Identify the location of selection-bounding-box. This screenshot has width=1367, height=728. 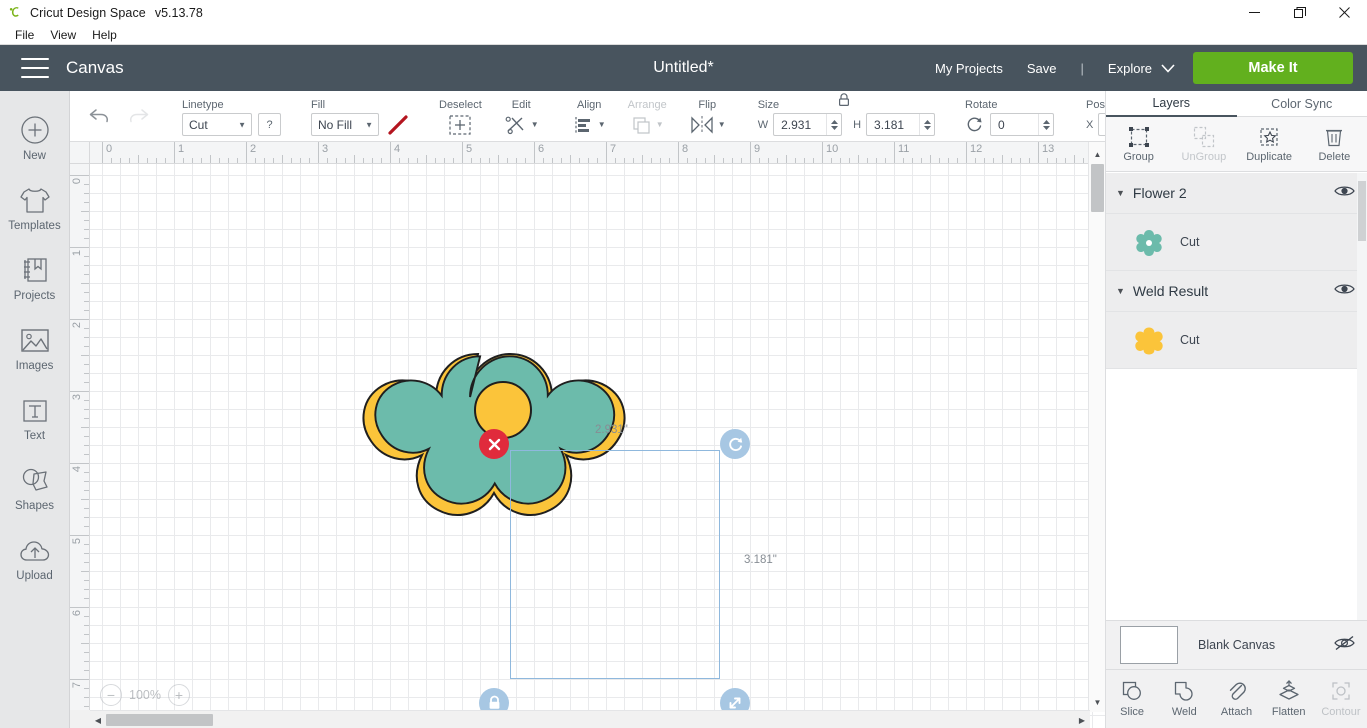
(615, 564).